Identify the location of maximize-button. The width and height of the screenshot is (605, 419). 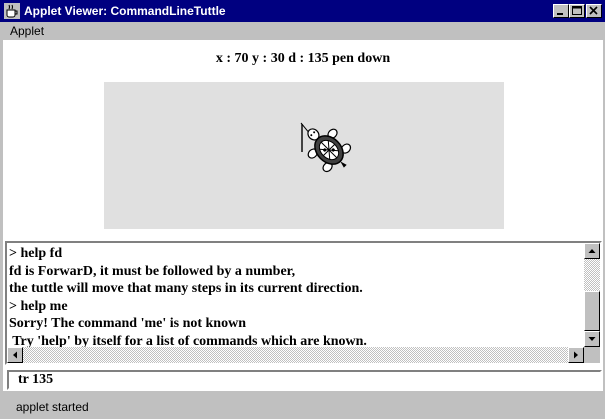
(577, 11).